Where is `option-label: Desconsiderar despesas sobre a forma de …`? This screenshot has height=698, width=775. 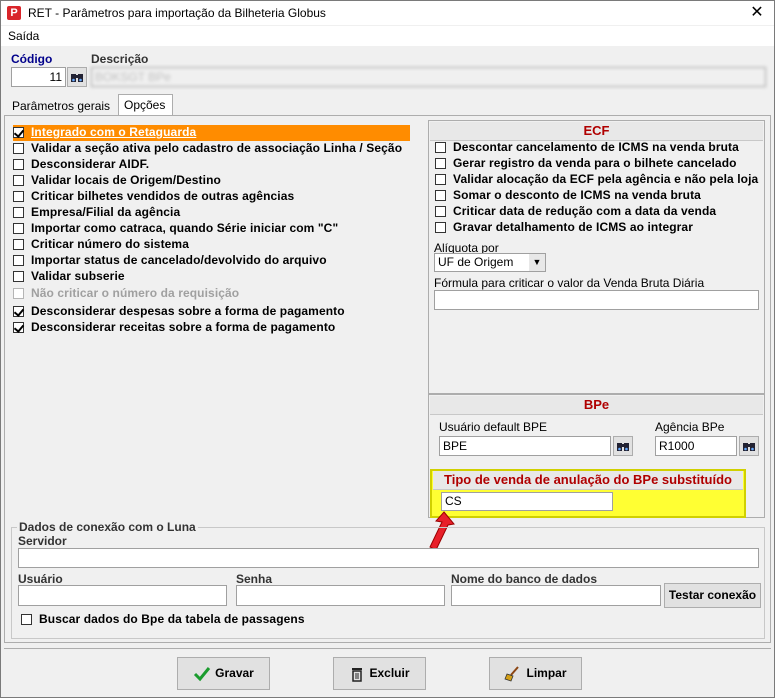 option-label: Desconsiderar despesas sobre a forma de … is located at coordinates (188, 311).